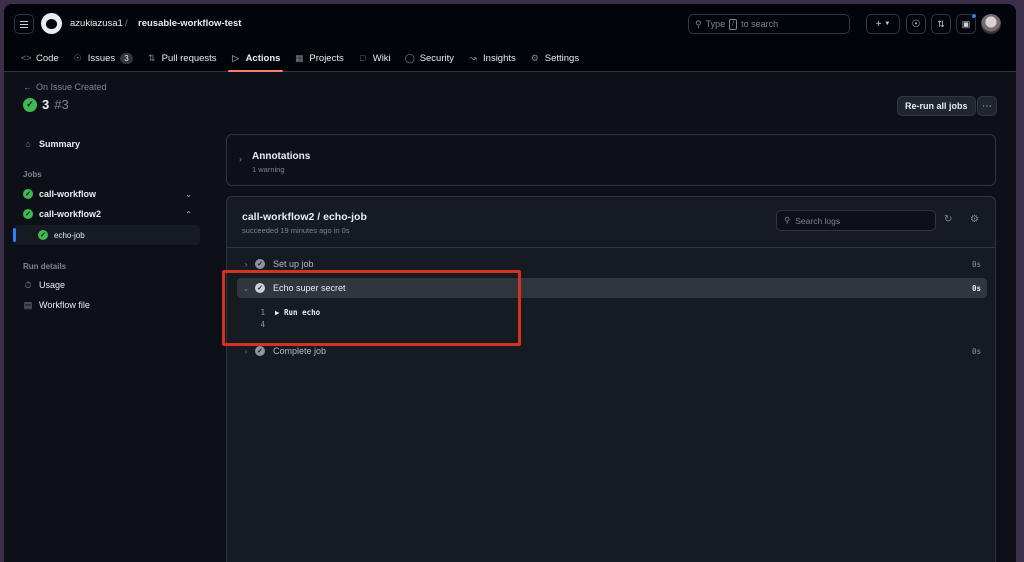  What do you see at coordinates (611, 247) in the screenshot?
I see `divider` at bounding box center [611, 247].